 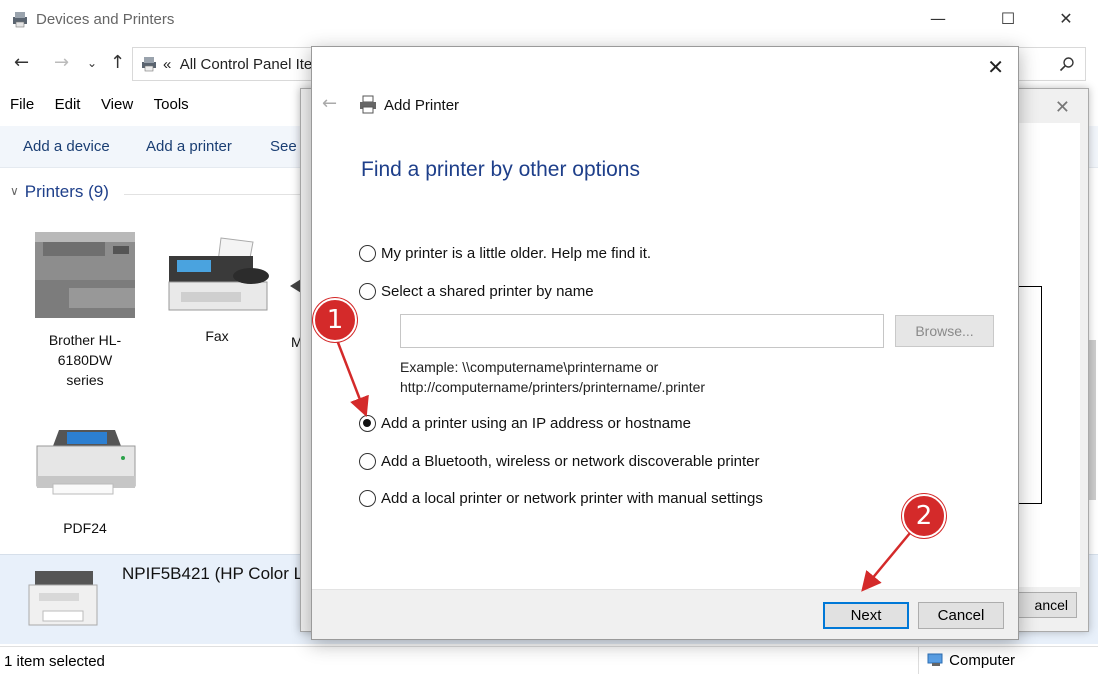 I want to click on device-fax: Fax, so click(x=217, y=289).